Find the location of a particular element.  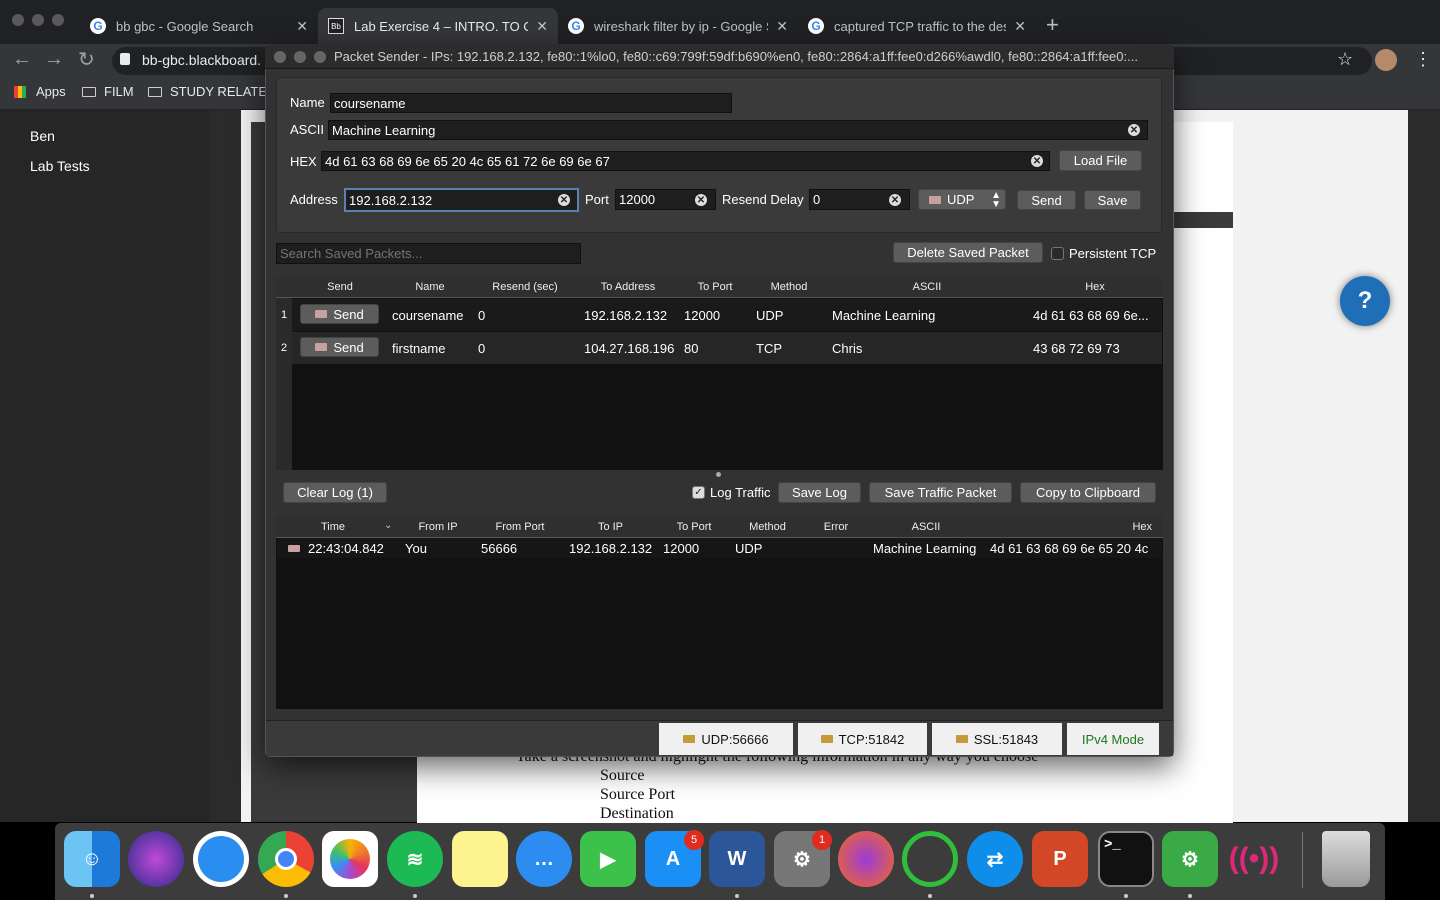

stepper-icon: ▲ ▼ is located at coordinates (996, 200).